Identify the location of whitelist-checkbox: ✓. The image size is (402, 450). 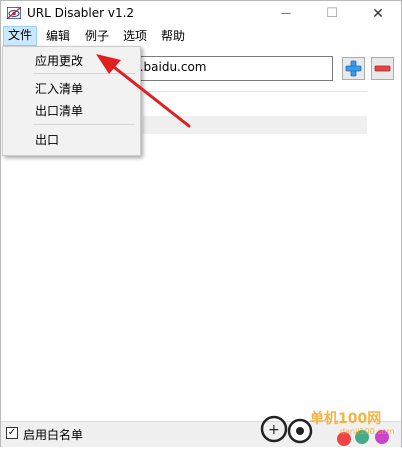
(12, 433).